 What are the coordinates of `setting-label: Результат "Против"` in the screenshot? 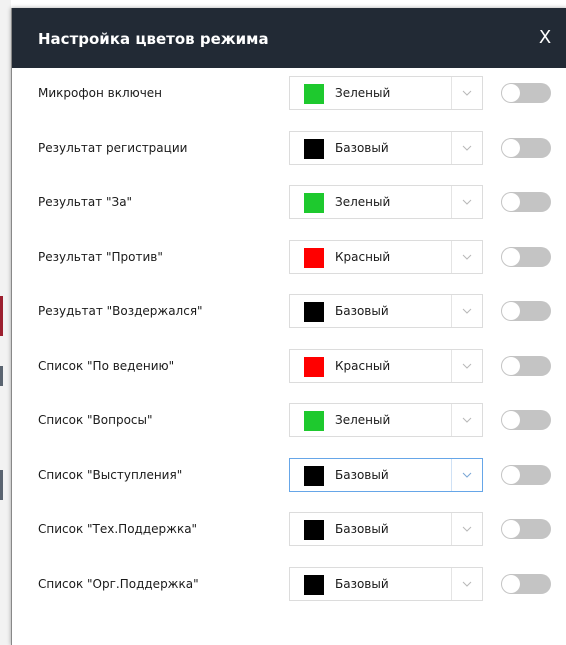 It's located at (100, 257).